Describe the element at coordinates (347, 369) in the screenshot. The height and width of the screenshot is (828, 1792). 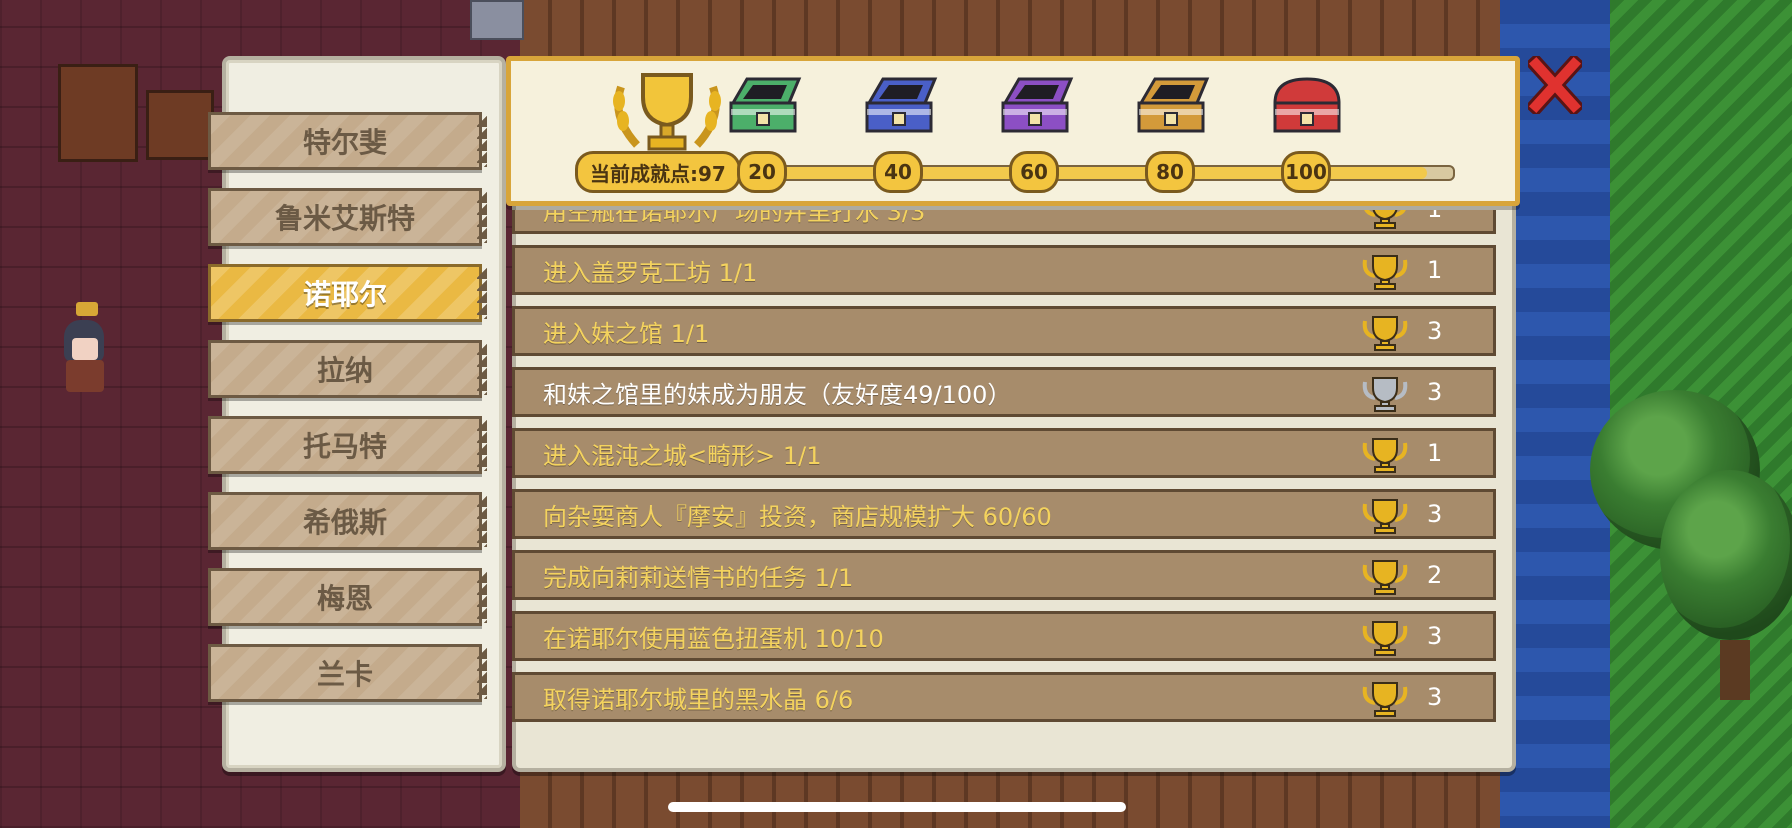
I see `region-tab: 拉纳` at that location.